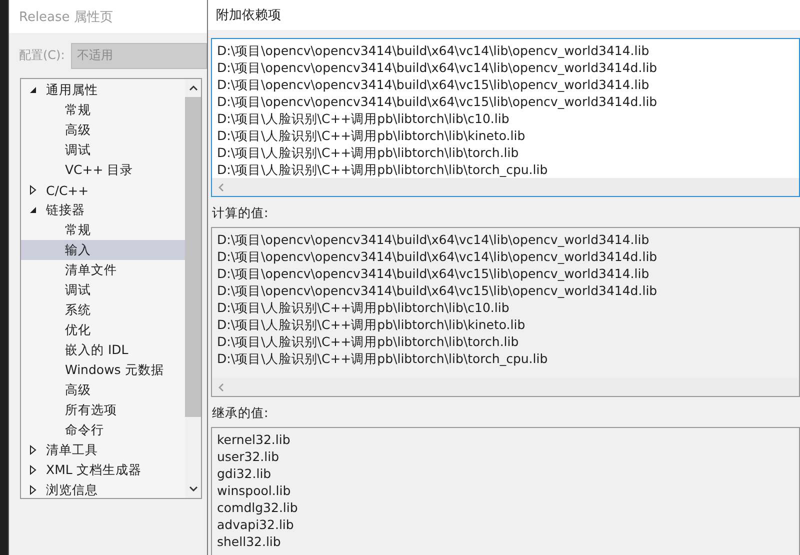 This screenshot has width=800, height=555. What do you see at coordinates (42, 55) in the screenshot?
I see `config-label: 配置(C):` at bounding box center [42, 55].